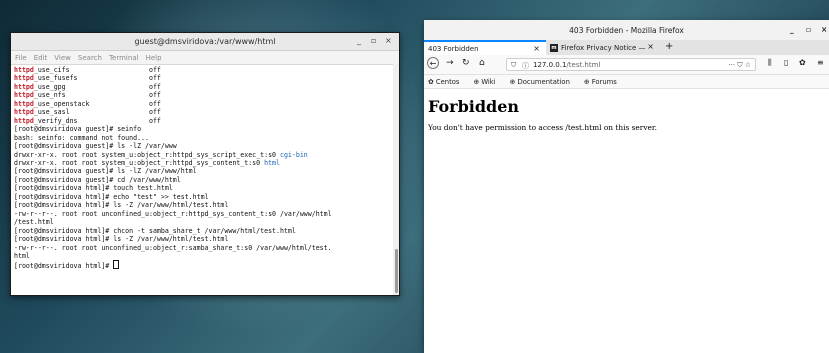  Describe the element at coordinates (124, 58) in the screenshot. I see `menu-terminal: Terminal` at that location.